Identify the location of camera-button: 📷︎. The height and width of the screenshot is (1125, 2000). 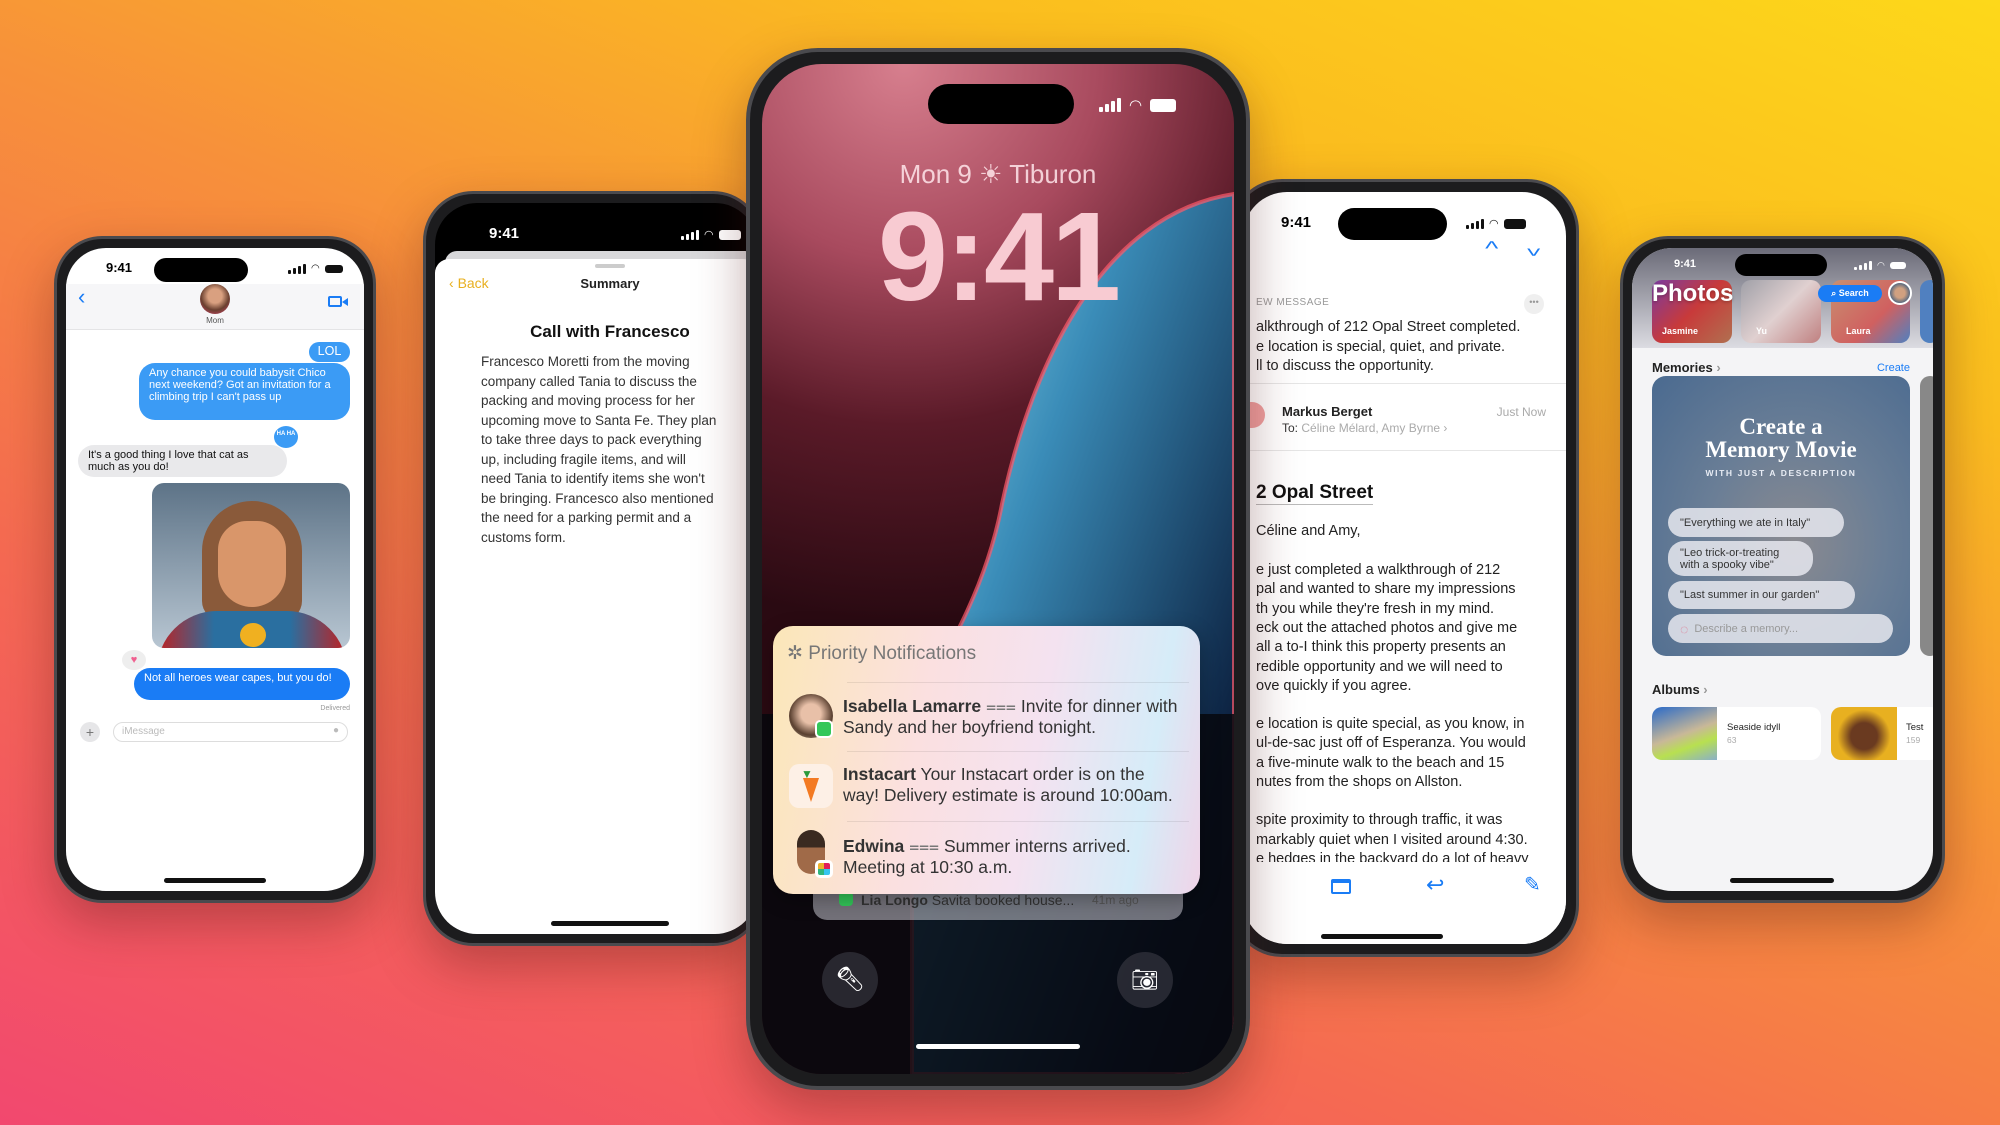
(1145, 980).